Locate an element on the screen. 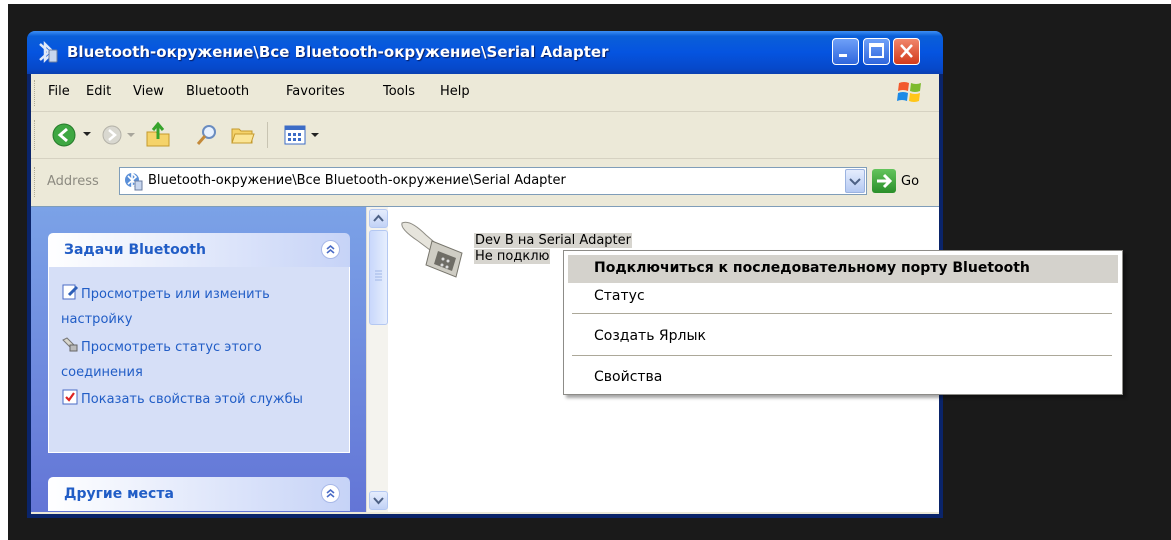  file-name: Dev B на Serial Adapter is located at coordinates (553, 240).